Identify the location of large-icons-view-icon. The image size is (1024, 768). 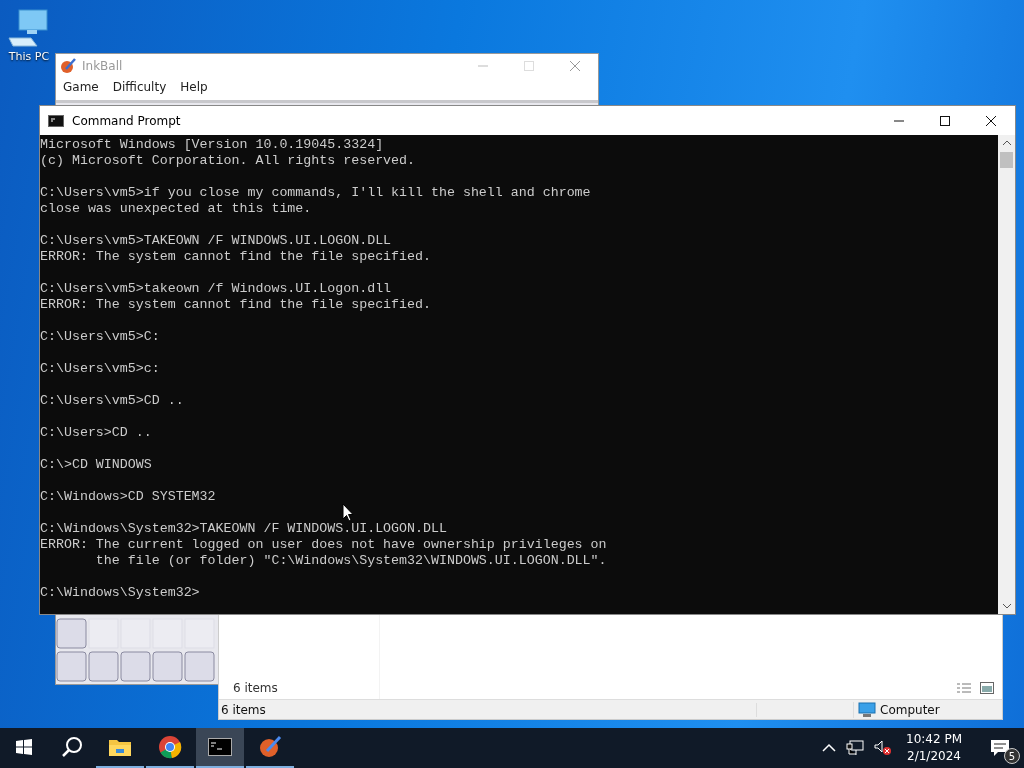
(987, 688).